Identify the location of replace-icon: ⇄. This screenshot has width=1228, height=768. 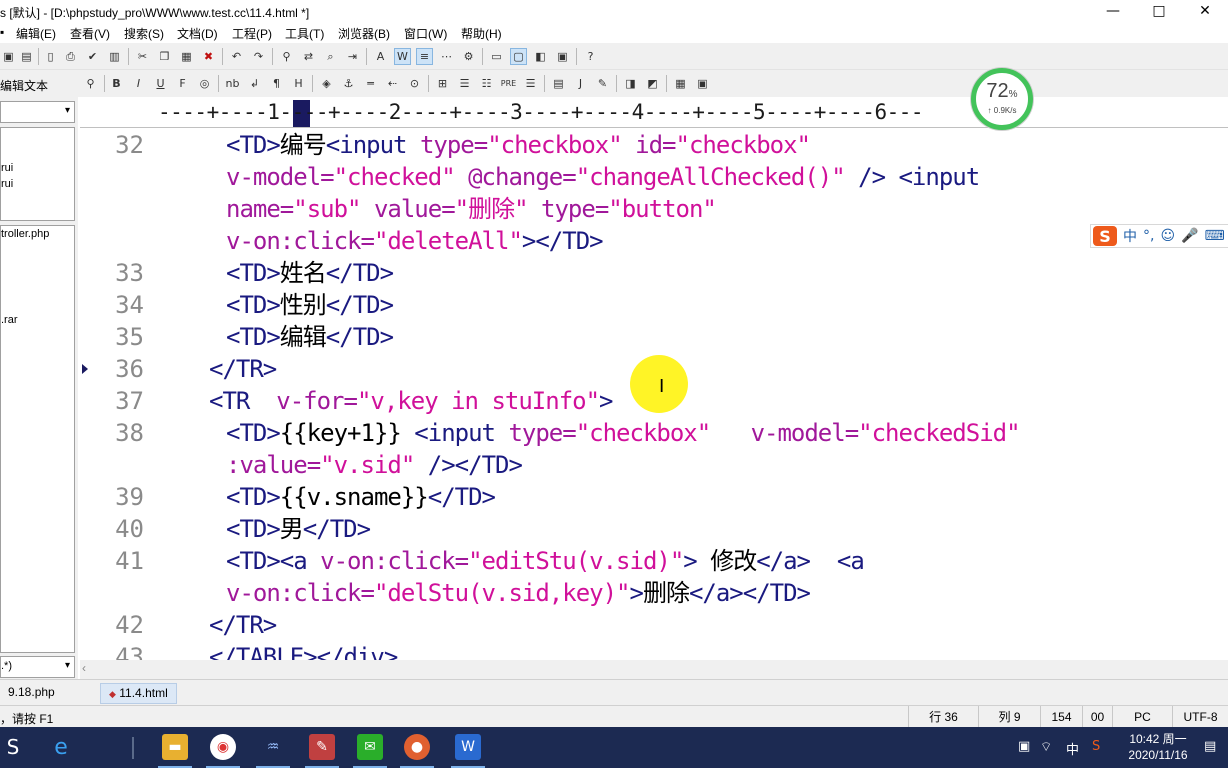
(308, 56).